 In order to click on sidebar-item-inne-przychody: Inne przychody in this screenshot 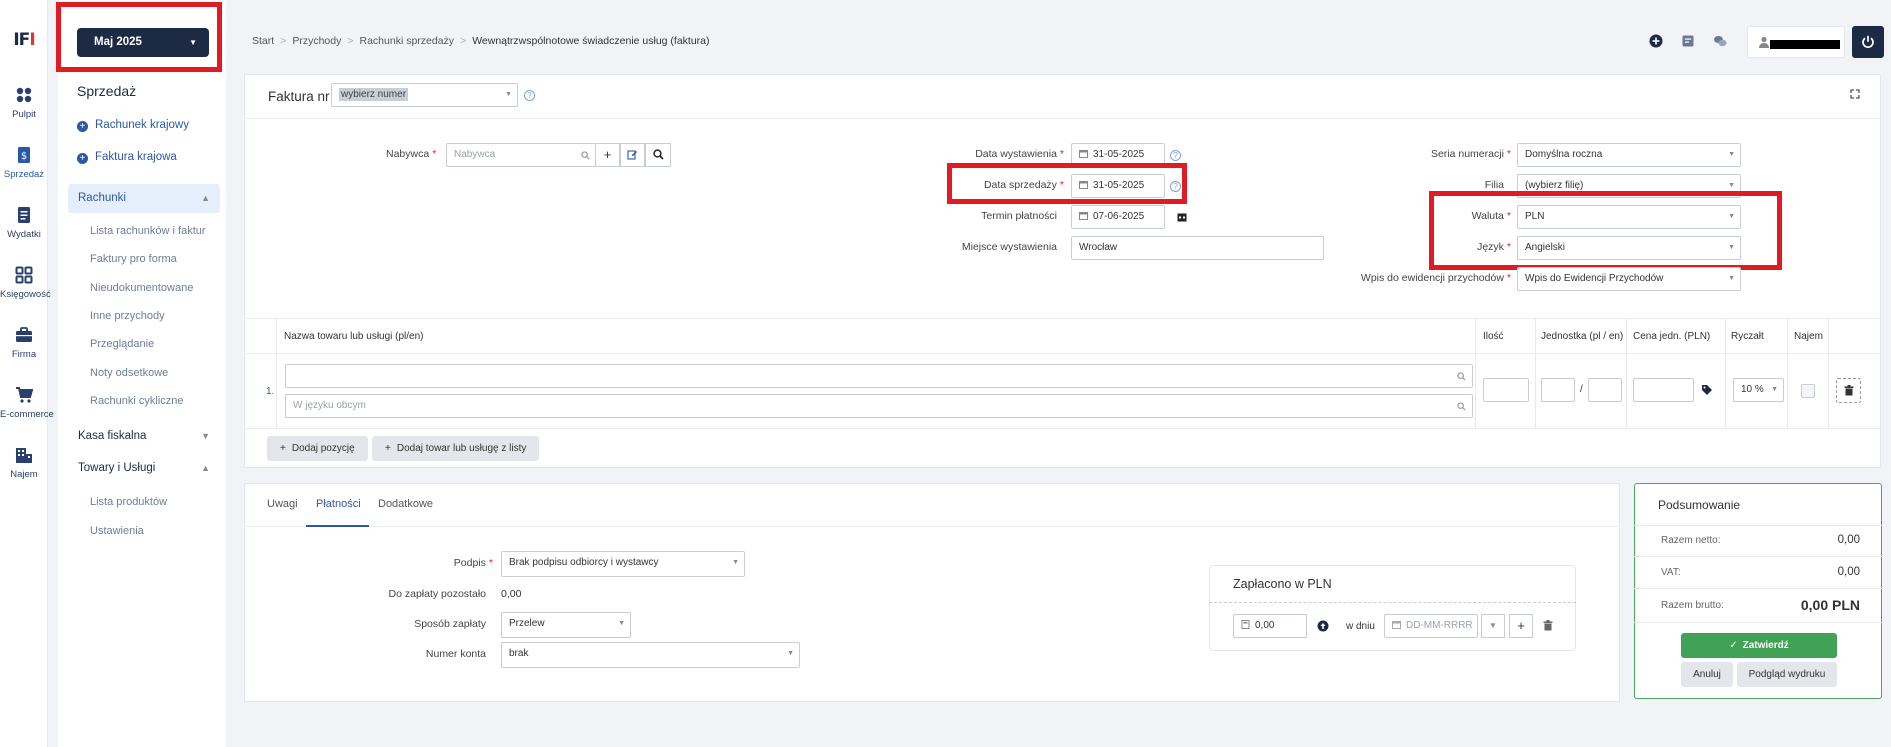, I will do `click(127, 316)`.